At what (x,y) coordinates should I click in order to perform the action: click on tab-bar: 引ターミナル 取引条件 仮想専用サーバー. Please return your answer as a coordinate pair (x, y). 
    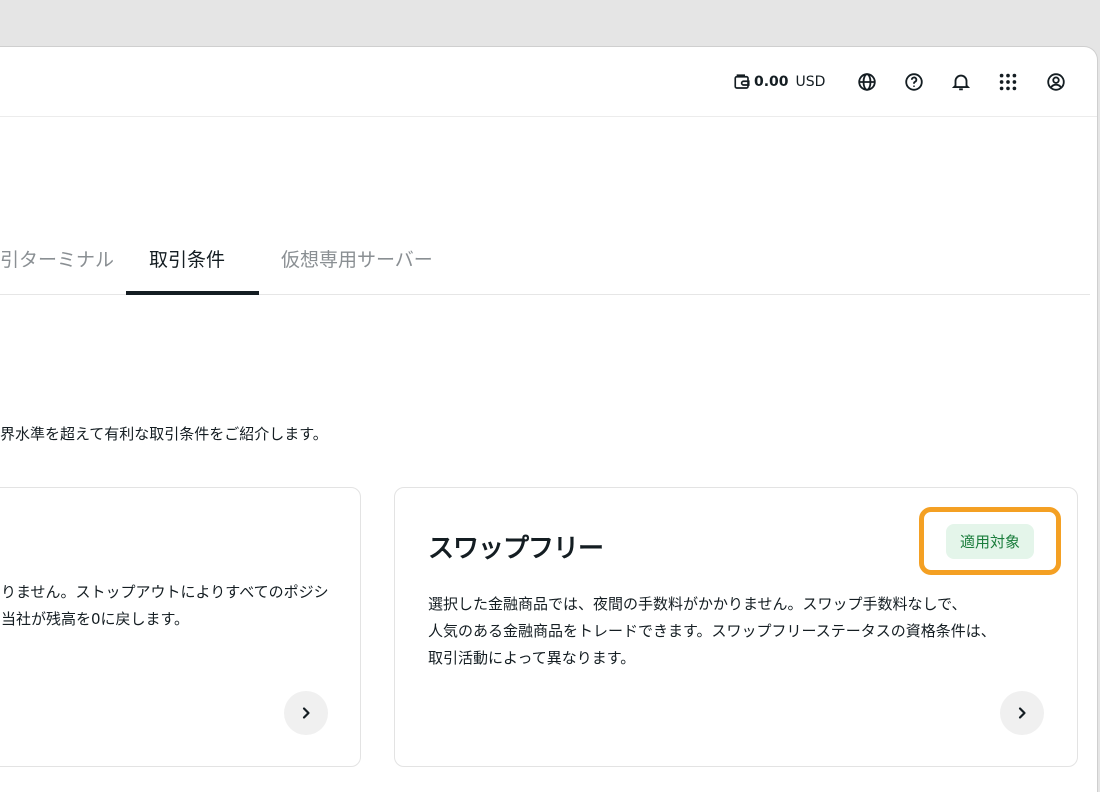
    Looking at the image, I should click on (545, 261).